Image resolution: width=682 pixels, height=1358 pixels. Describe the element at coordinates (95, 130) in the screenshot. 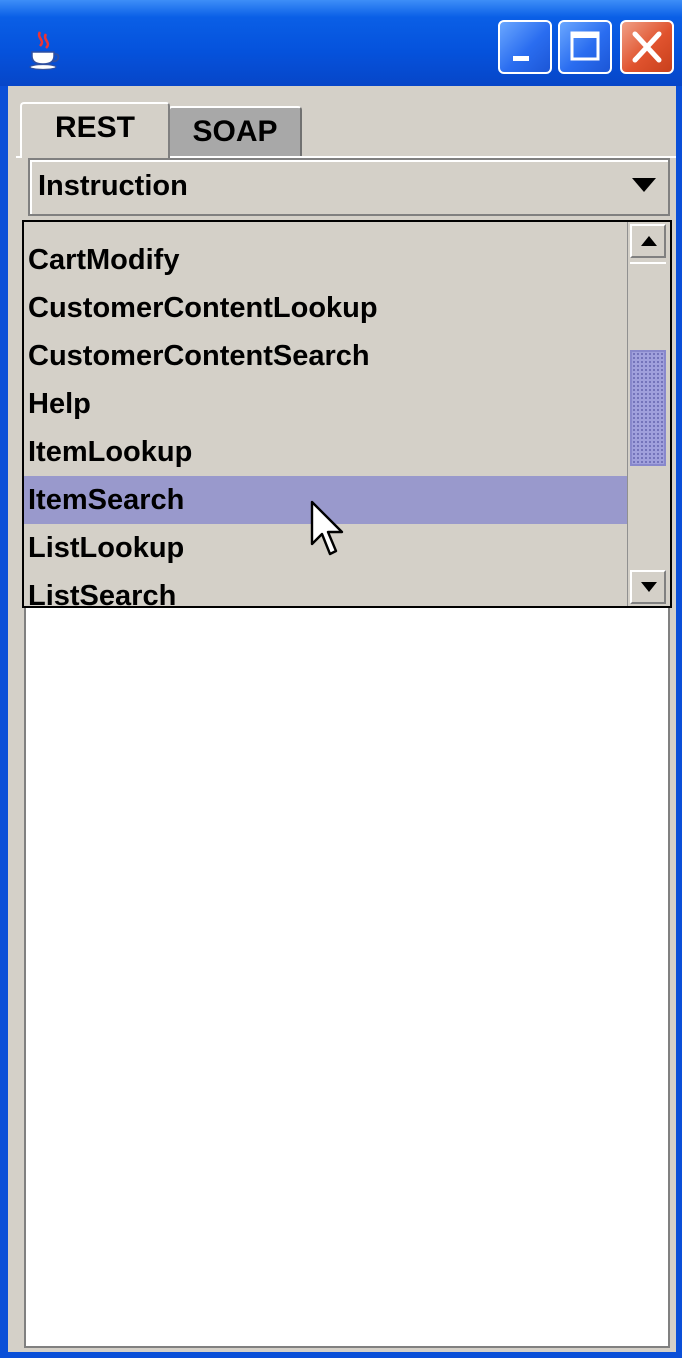

I see `tab-rest: REST` at that location.